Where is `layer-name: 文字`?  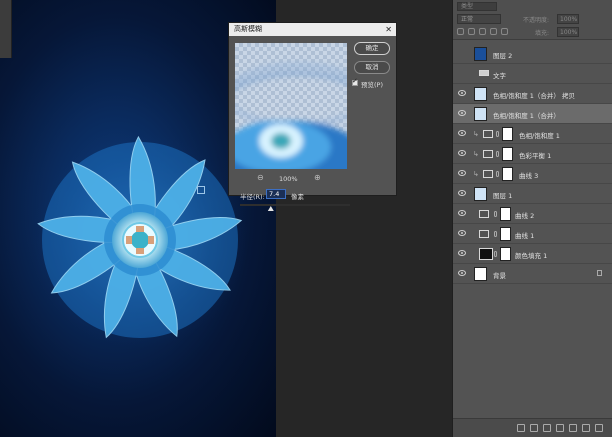 layer-name: 文字 is located at coordinates (499, 75).